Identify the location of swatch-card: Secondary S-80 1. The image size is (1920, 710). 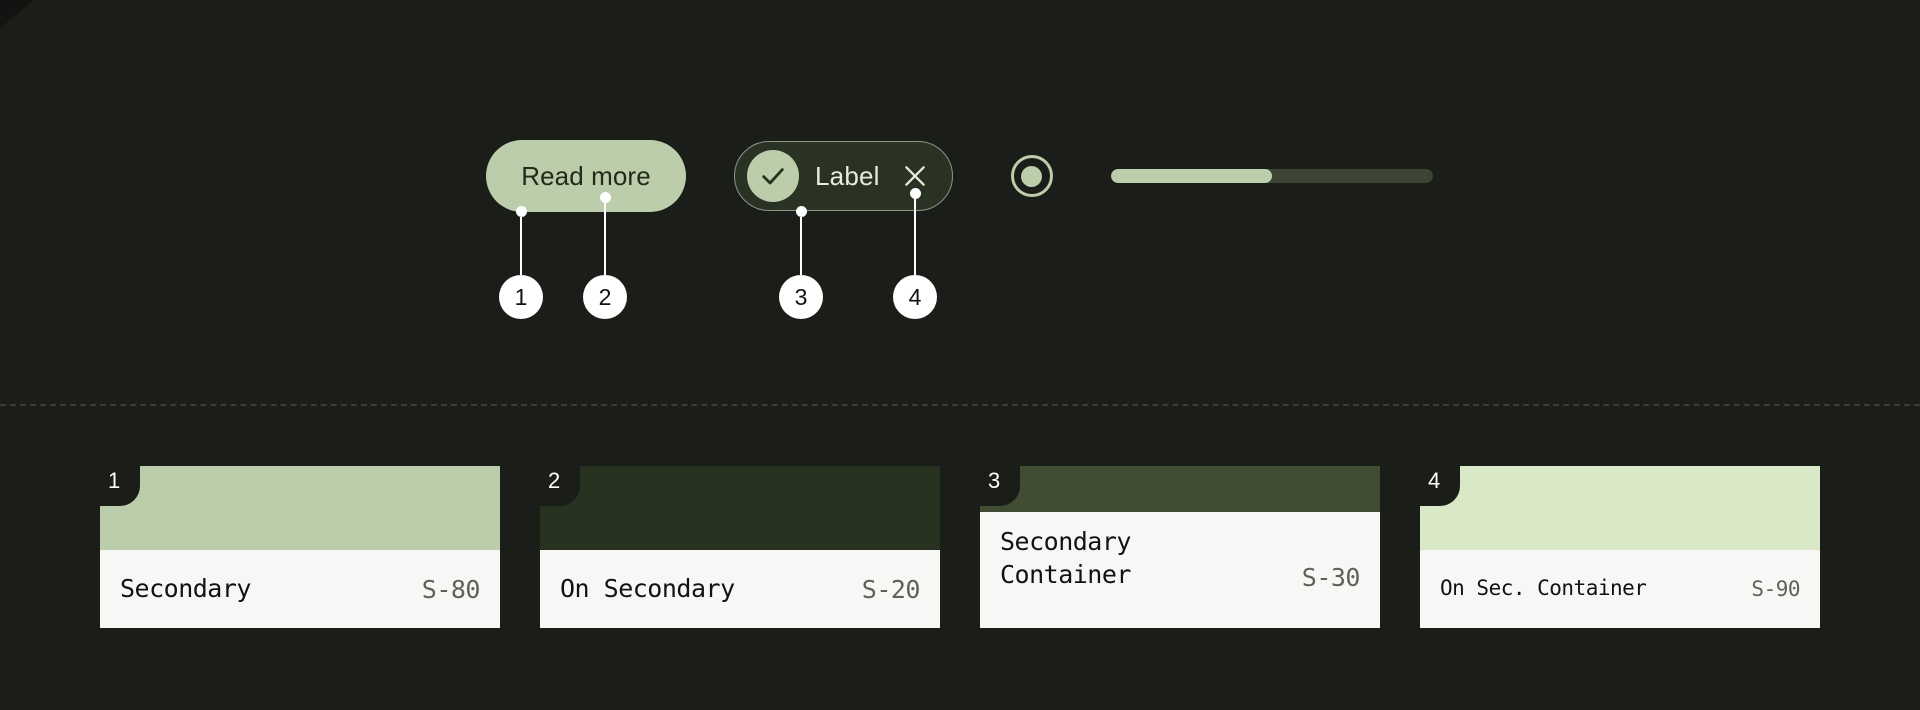
(300, 547).